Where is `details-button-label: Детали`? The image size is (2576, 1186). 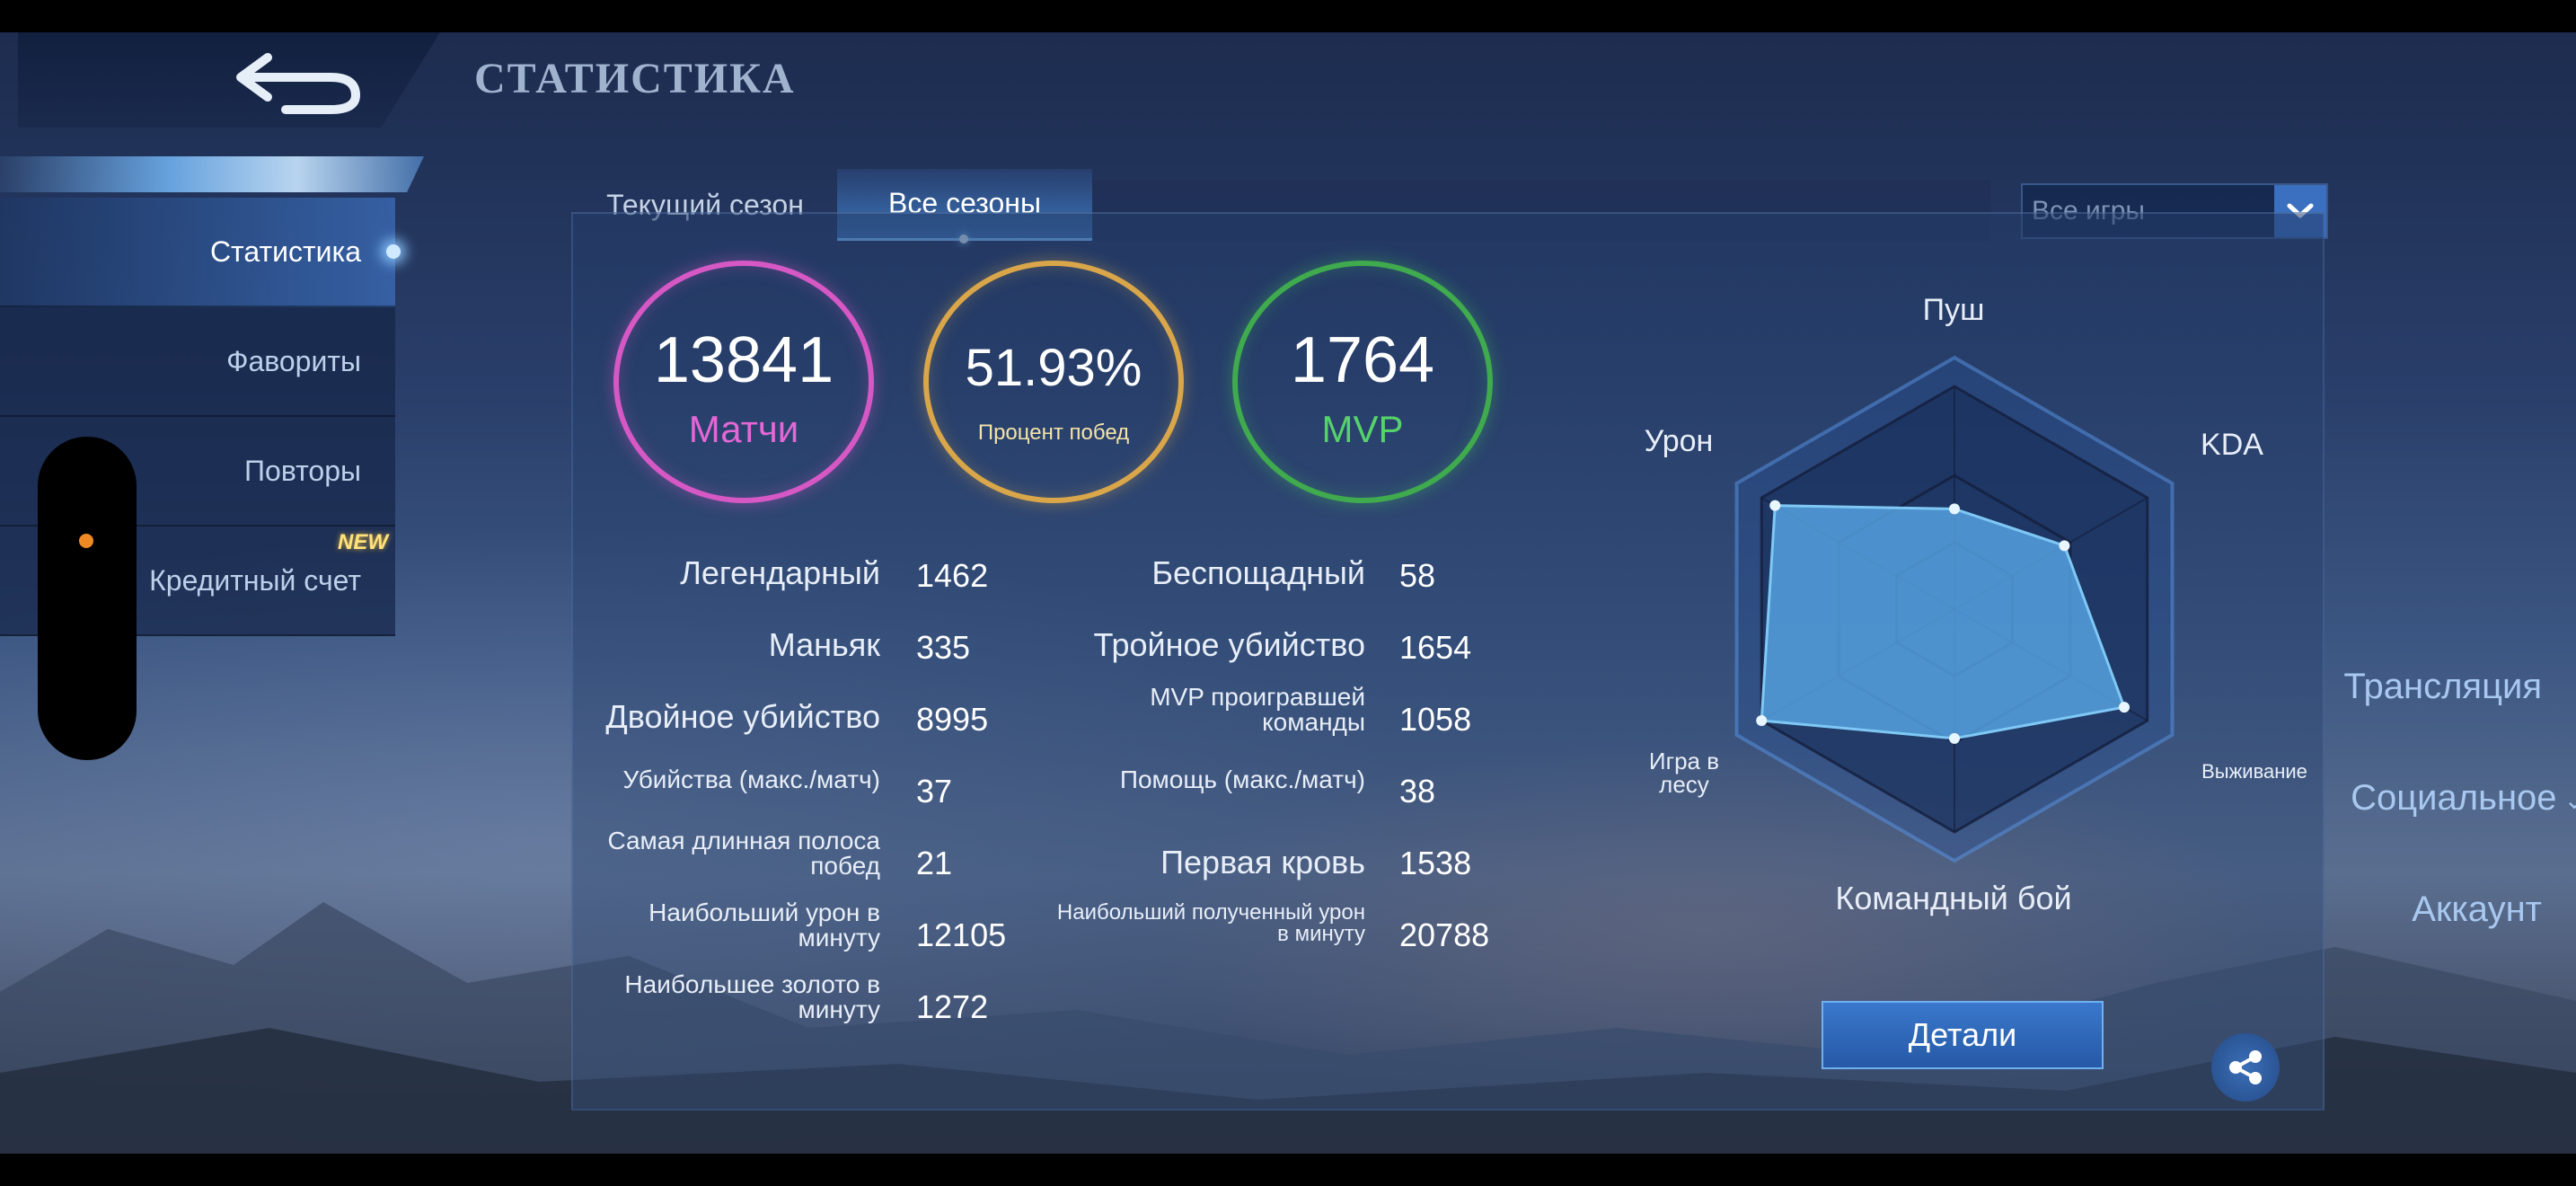
details-button-label: Детали is located at coordinates (1962, 1034).